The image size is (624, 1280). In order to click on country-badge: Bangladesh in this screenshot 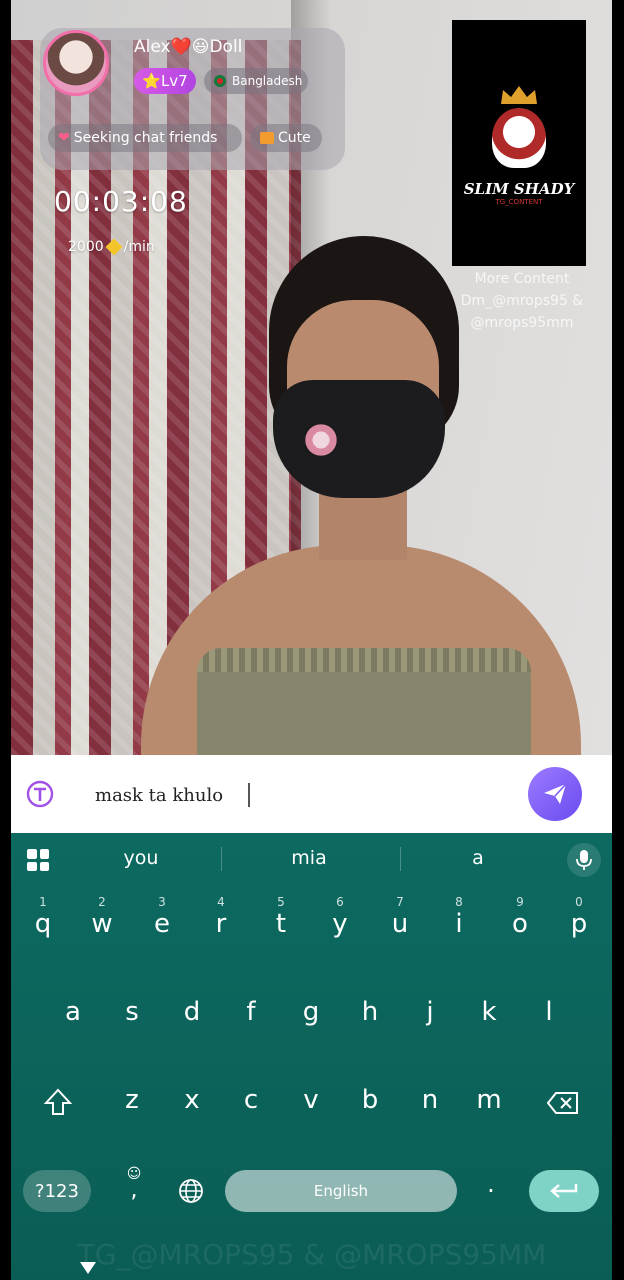, I will do `click(256, 81)`.